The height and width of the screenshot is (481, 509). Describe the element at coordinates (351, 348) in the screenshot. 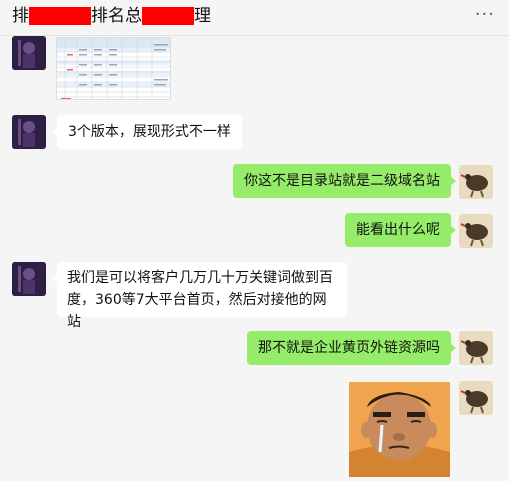

I see `message-bubble-sent: 那不就是企业黄页外链资源吗` at that location.